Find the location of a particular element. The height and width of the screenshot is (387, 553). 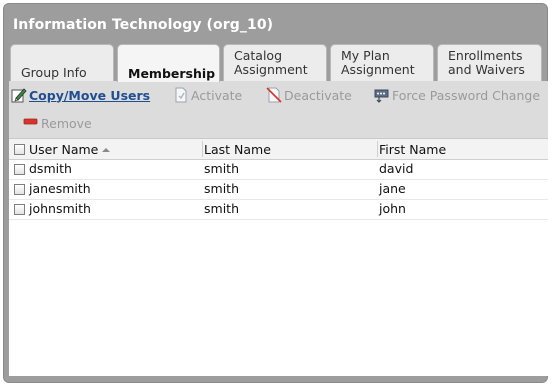

column-header-label: User Name is located at coordinates (64, 149).